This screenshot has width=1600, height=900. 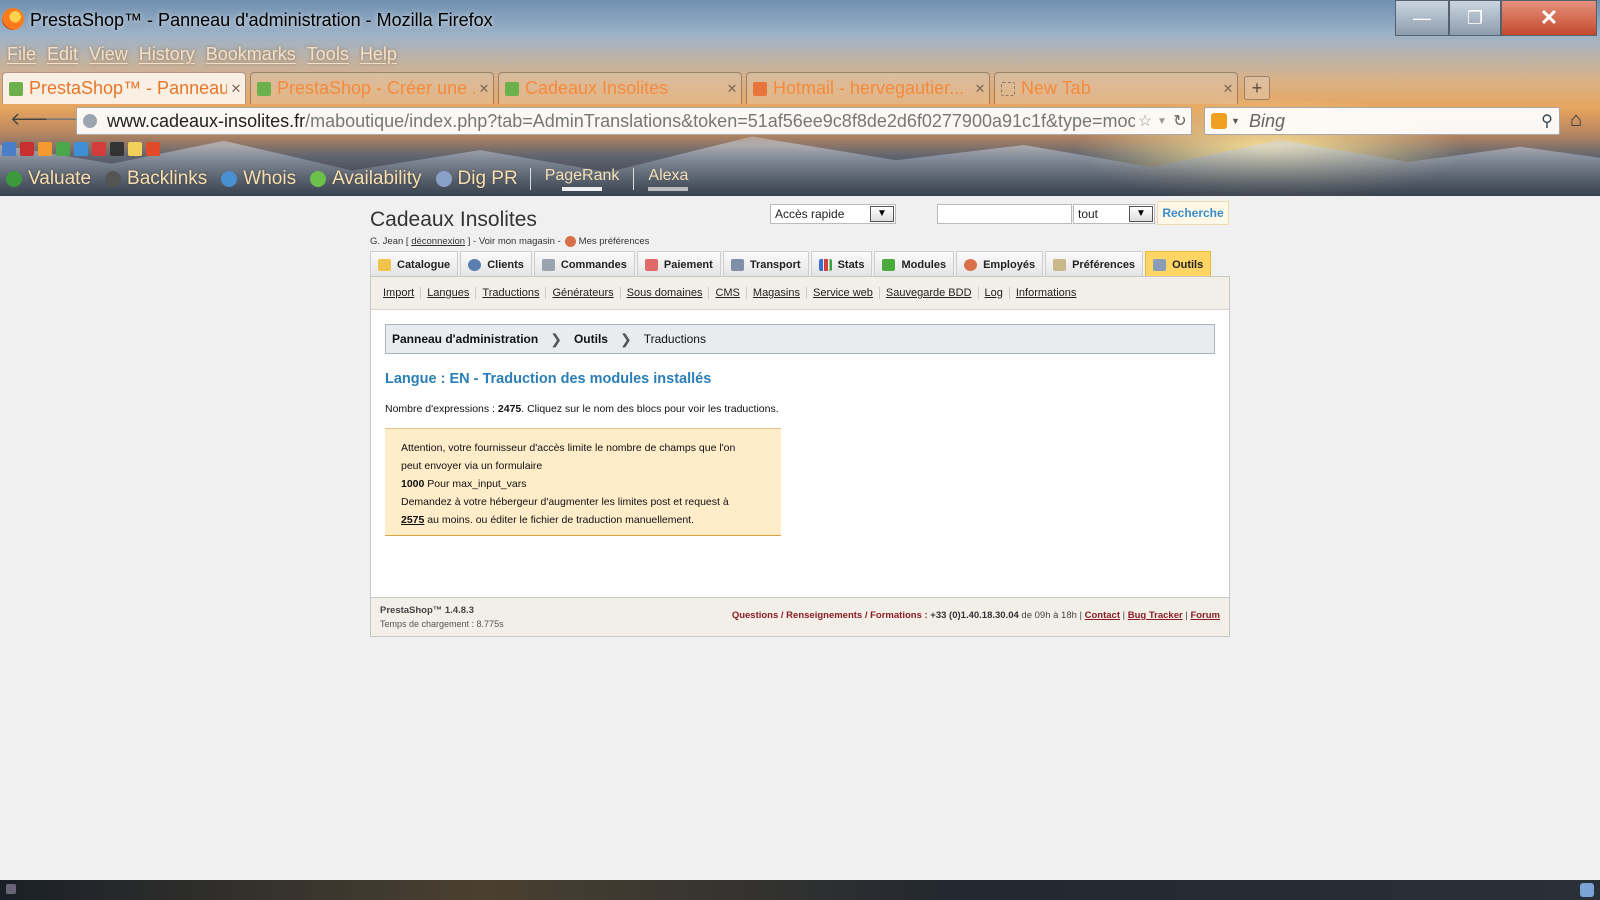 What do you see at coordinates (868, 88) in the screenshot?
I see `browser-tab-hotmail: Hotmail - hervegautier... ✕` at bounding box center [868, 88].